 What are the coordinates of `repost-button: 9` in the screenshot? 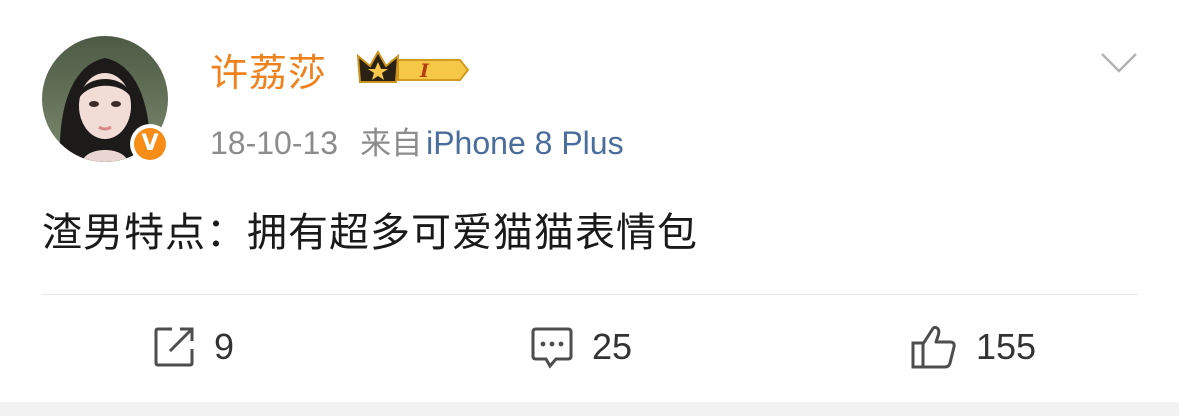 It's located at (193, 347).